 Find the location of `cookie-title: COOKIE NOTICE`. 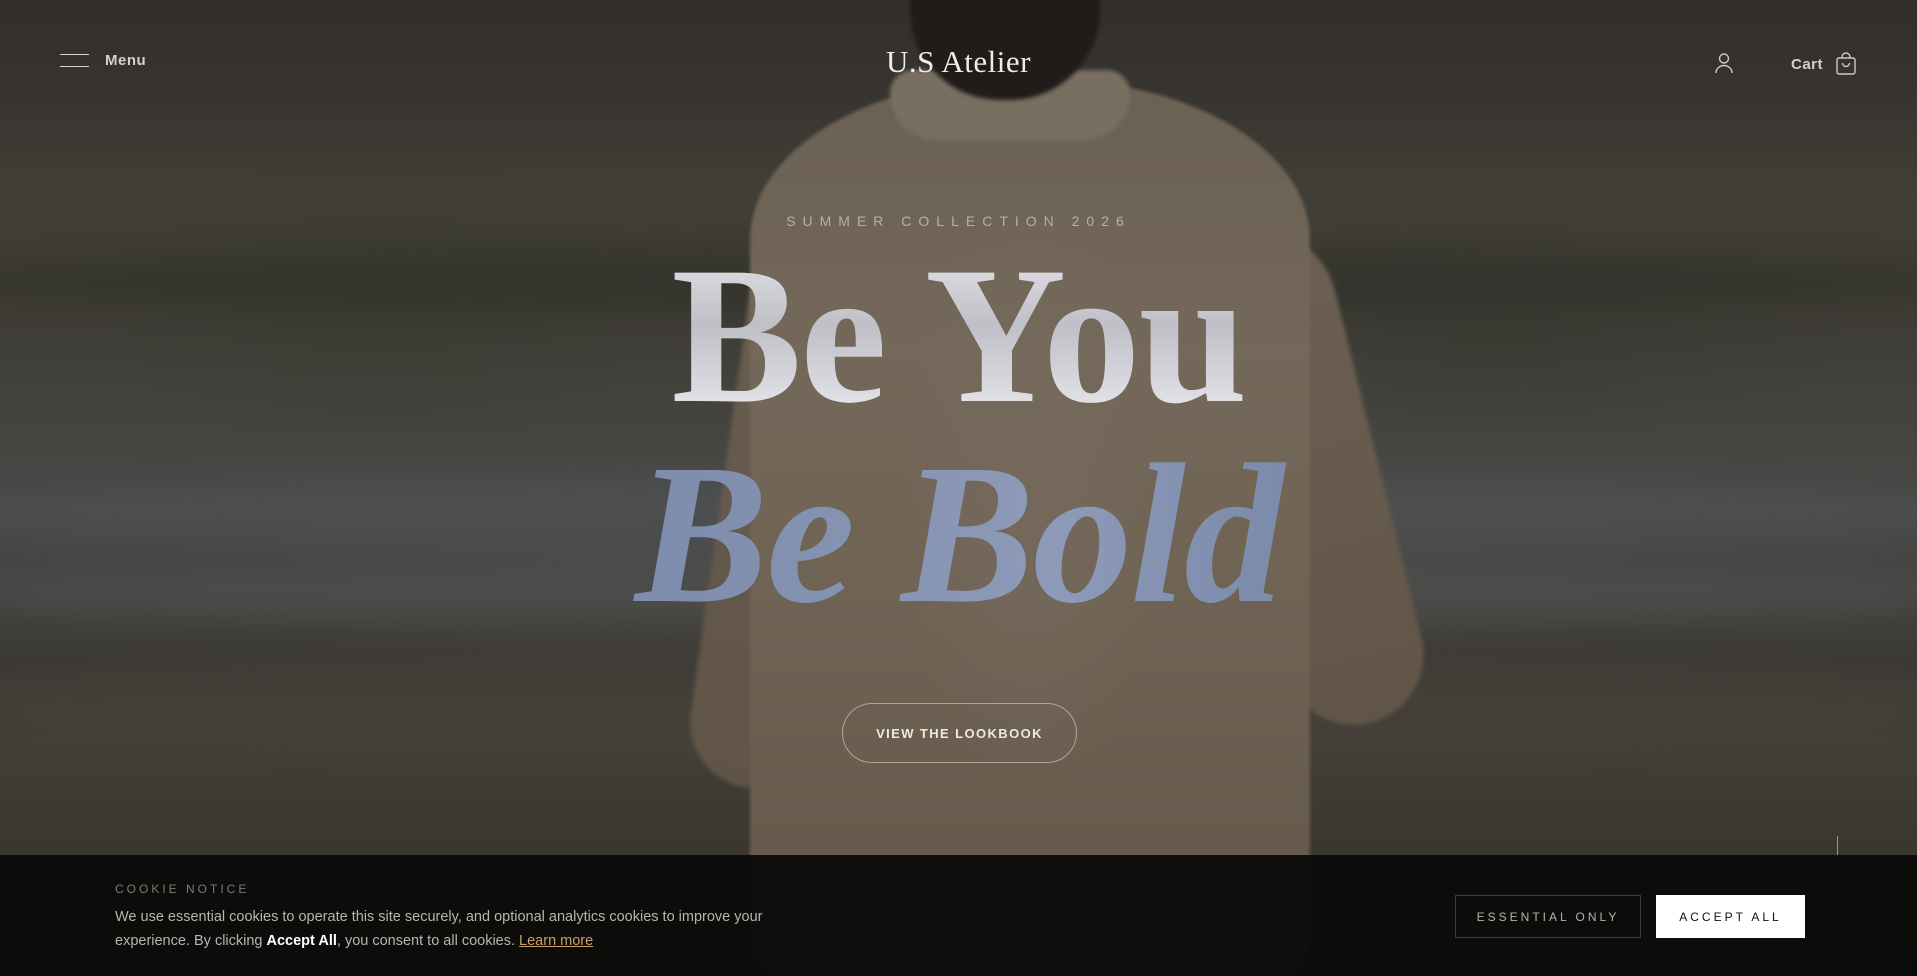

cookie-title: COOKIE NOTICE is located at coordinates (182, 889).